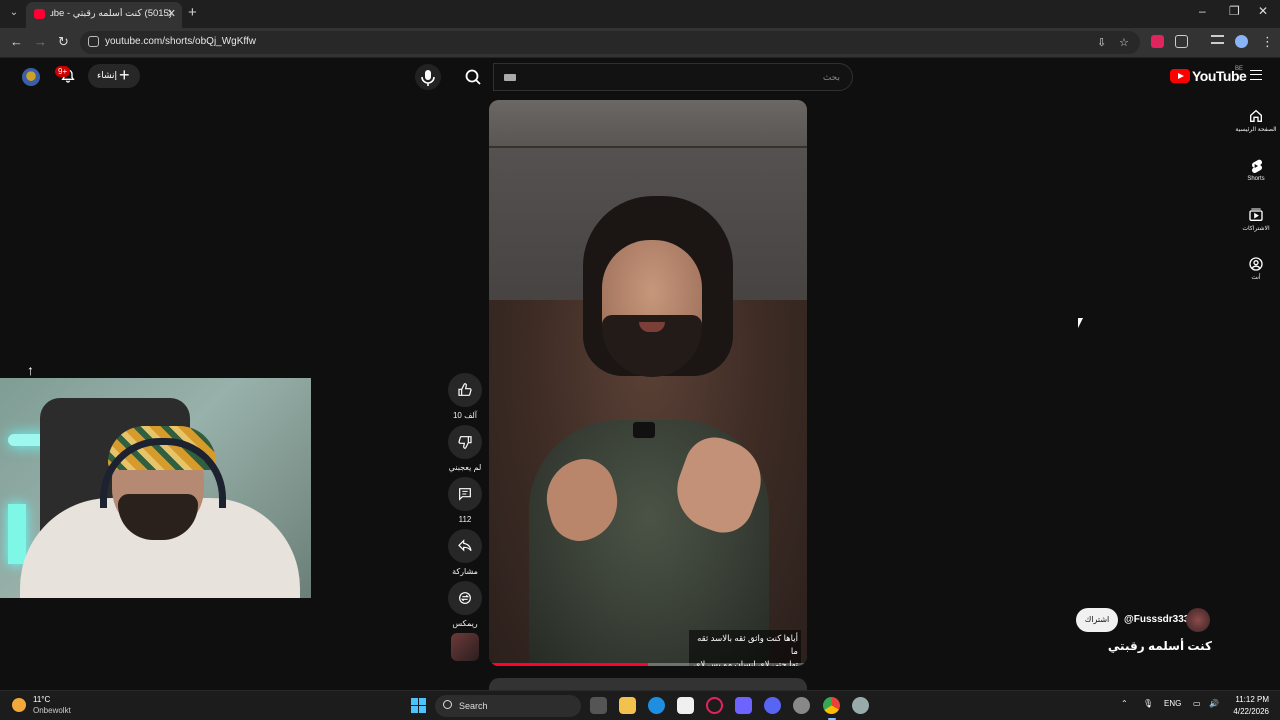 This screenshot has height=720, width=1280. I want to click on dislike-button, so click(465, 442).